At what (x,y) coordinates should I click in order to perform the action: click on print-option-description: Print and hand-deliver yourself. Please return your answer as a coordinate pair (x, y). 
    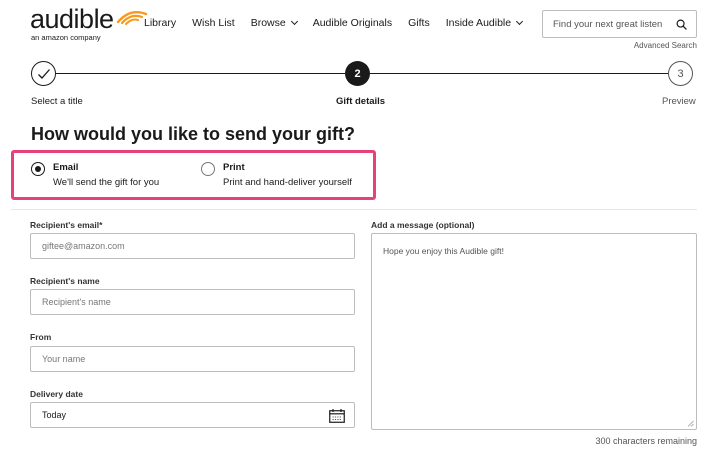
    Looking at the image, I should click on (287, 182).